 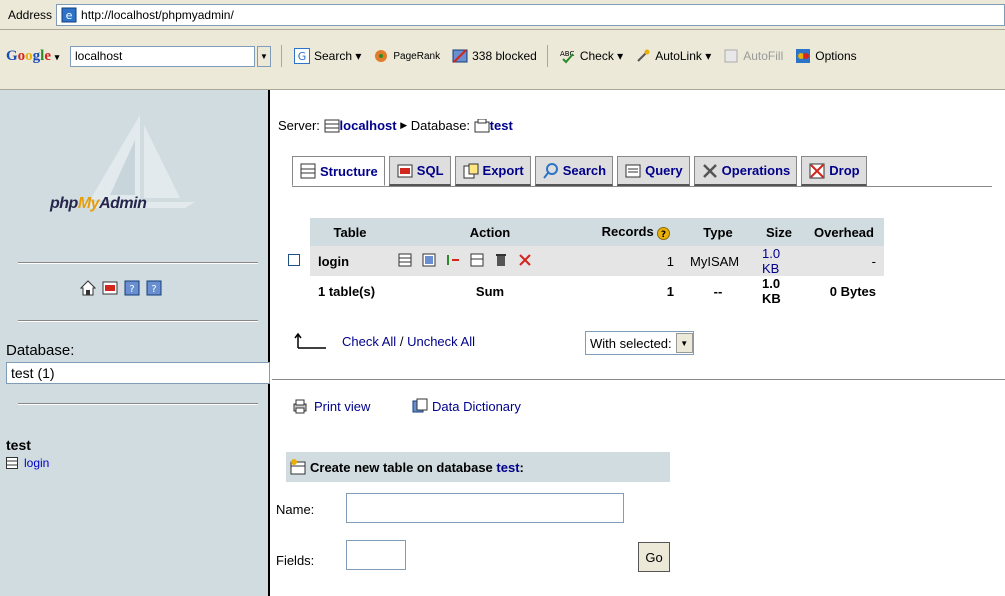 What do you see at coordinates (368, 125) in the screenshot?
I see `server-link: localhost` at bounding box center [368, 125].